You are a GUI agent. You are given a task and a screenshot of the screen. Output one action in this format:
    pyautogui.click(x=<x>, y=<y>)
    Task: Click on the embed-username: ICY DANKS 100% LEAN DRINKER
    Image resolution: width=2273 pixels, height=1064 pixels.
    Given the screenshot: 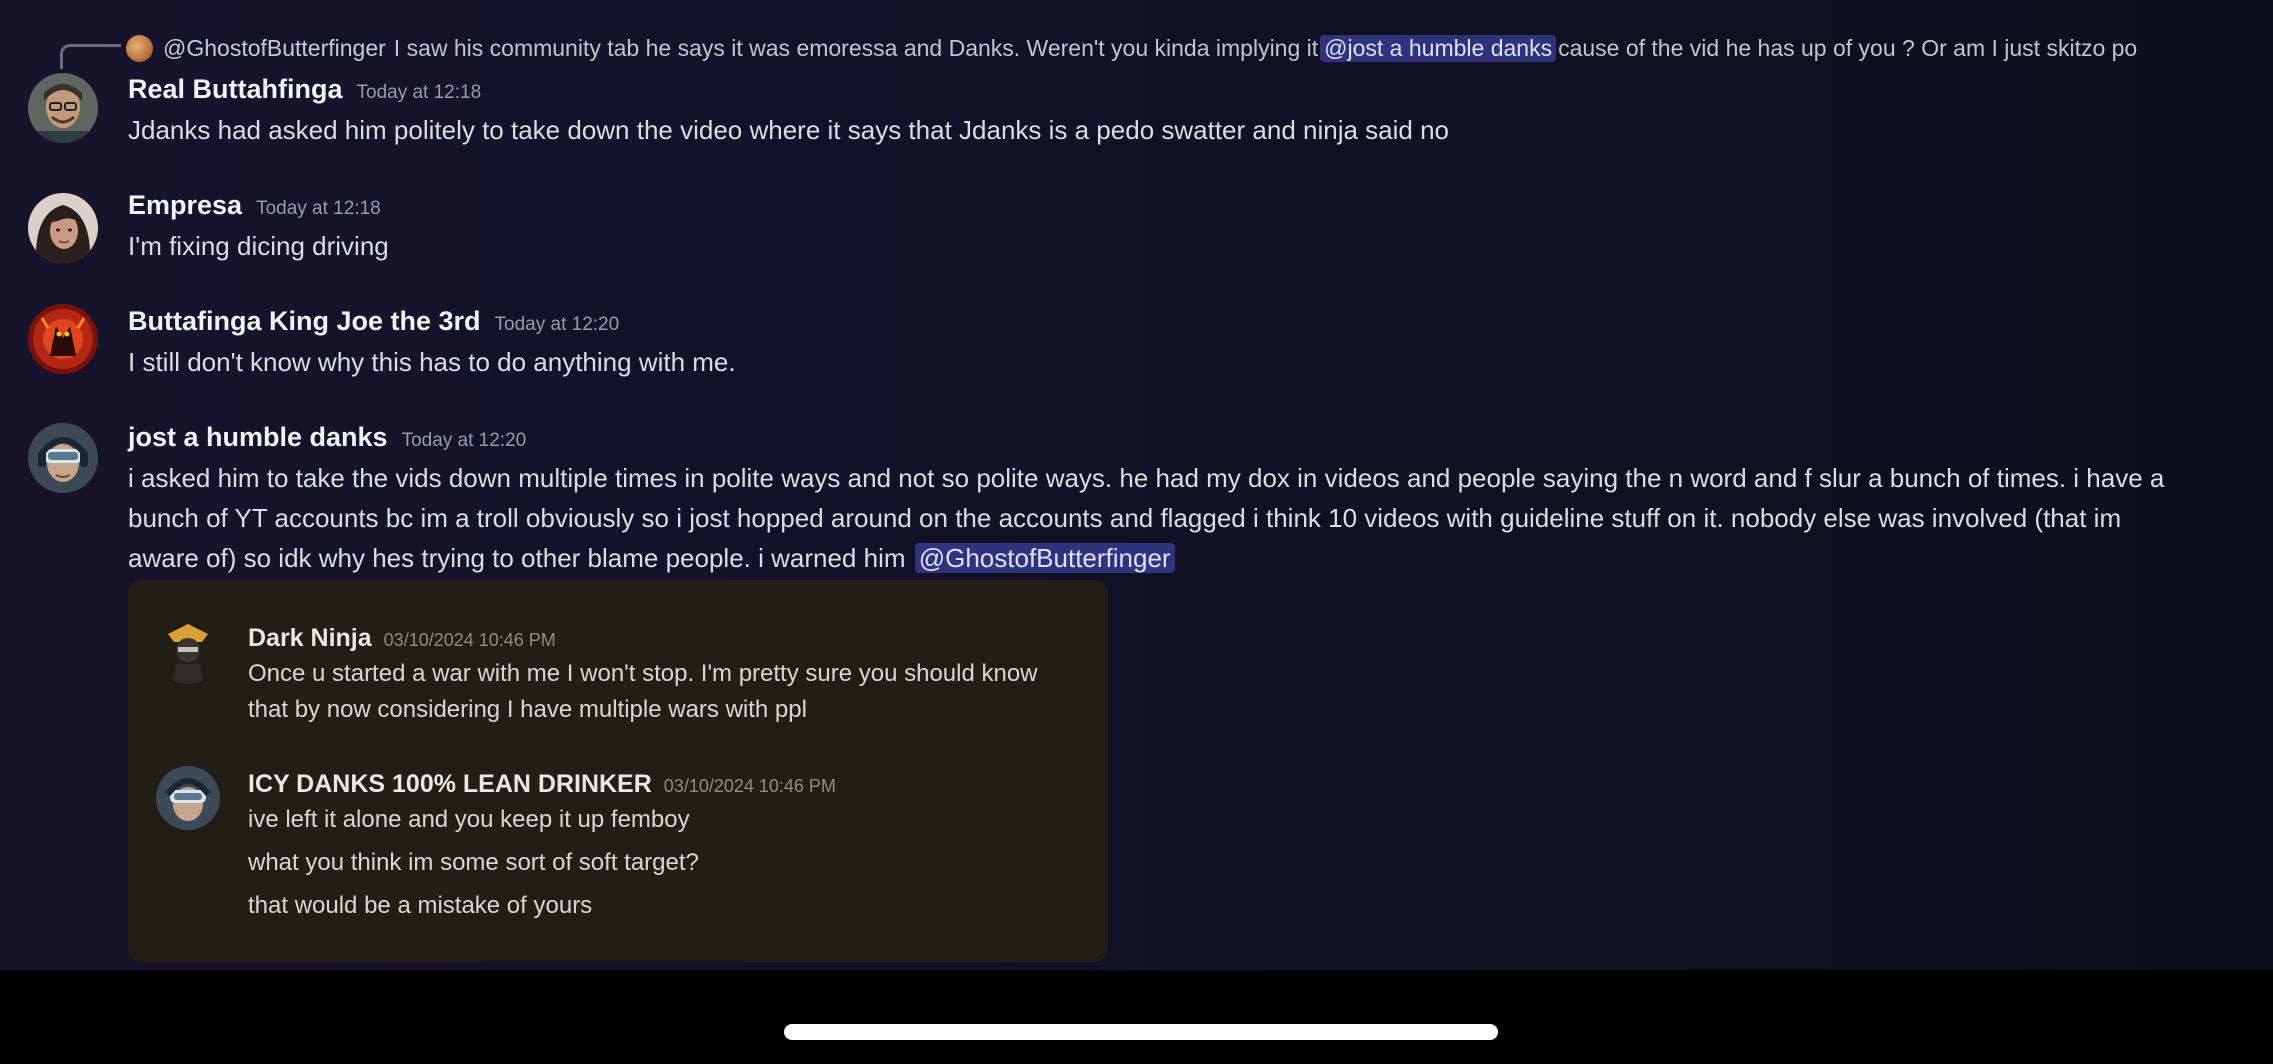 What is the action you would take?
    pyautogui.click(x=450, y=784)
    